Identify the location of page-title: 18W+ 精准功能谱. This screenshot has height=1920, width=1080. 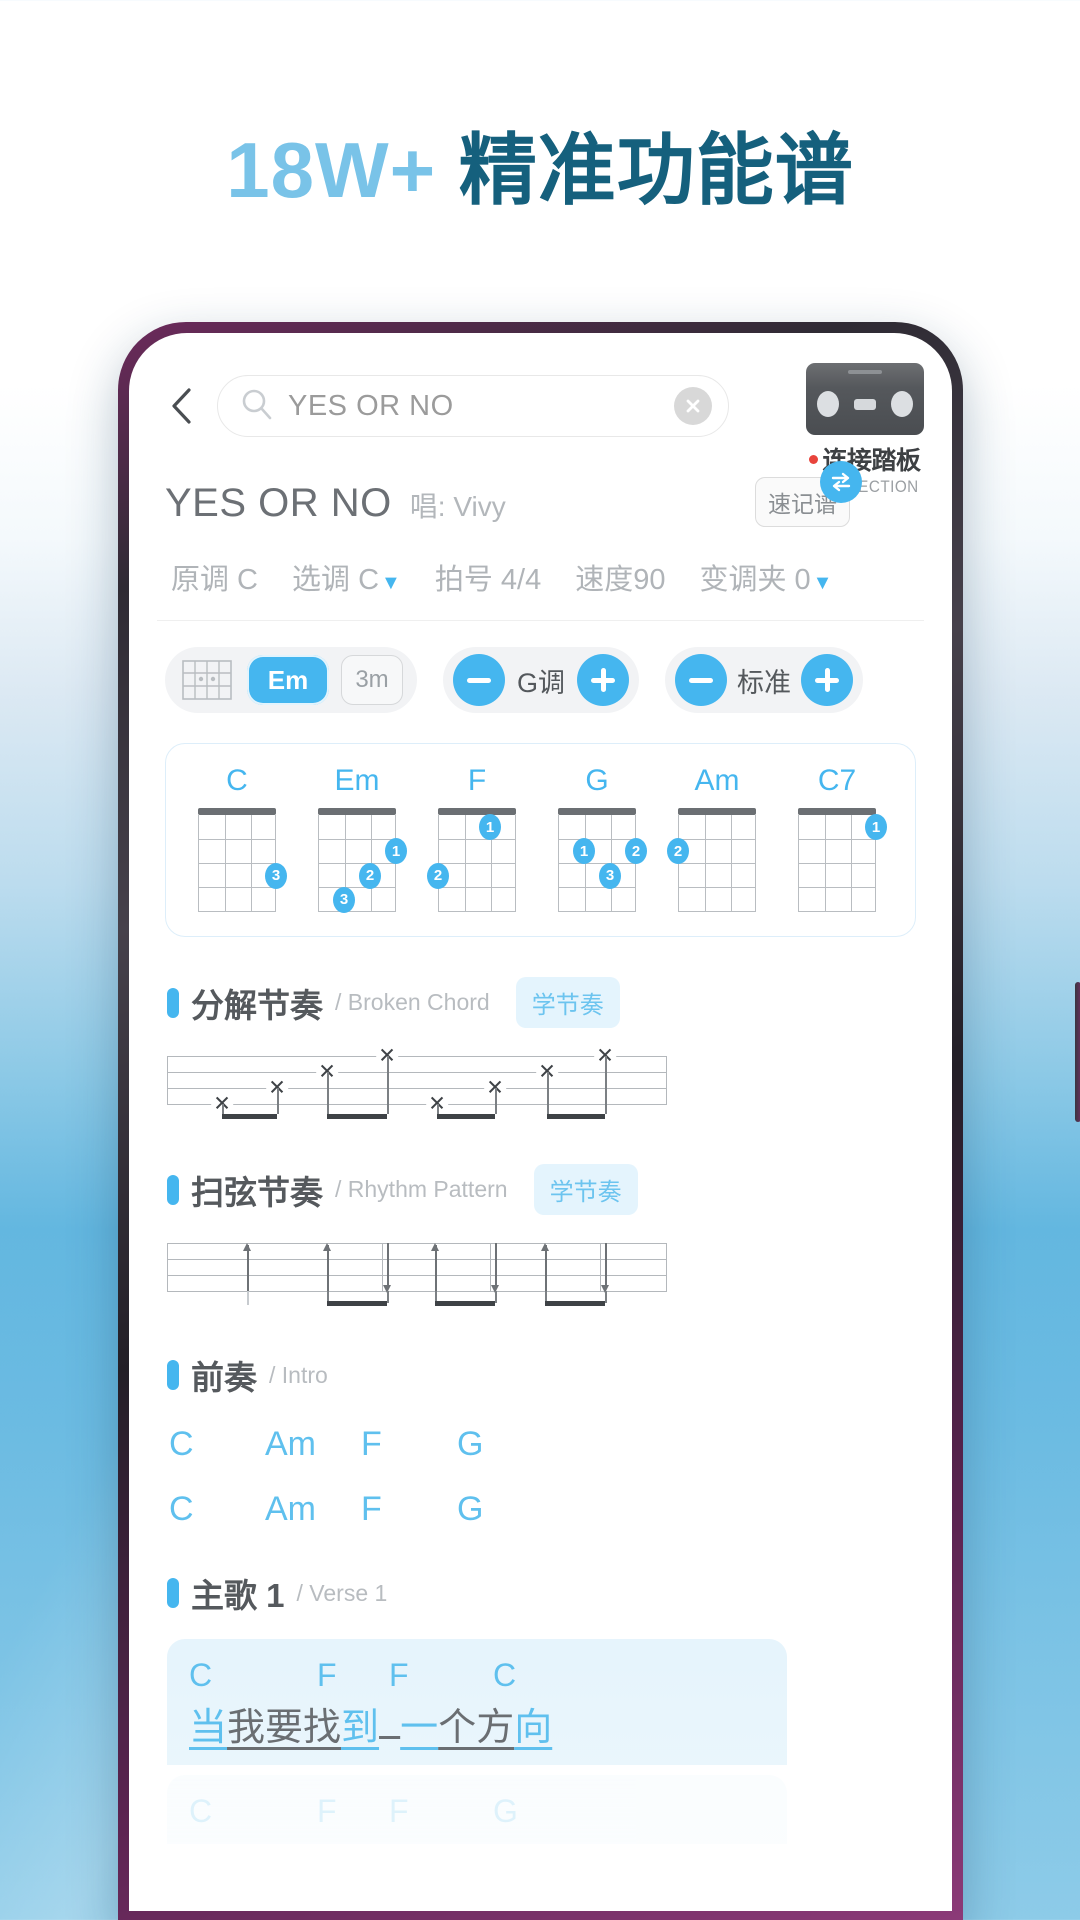
(540, 164).